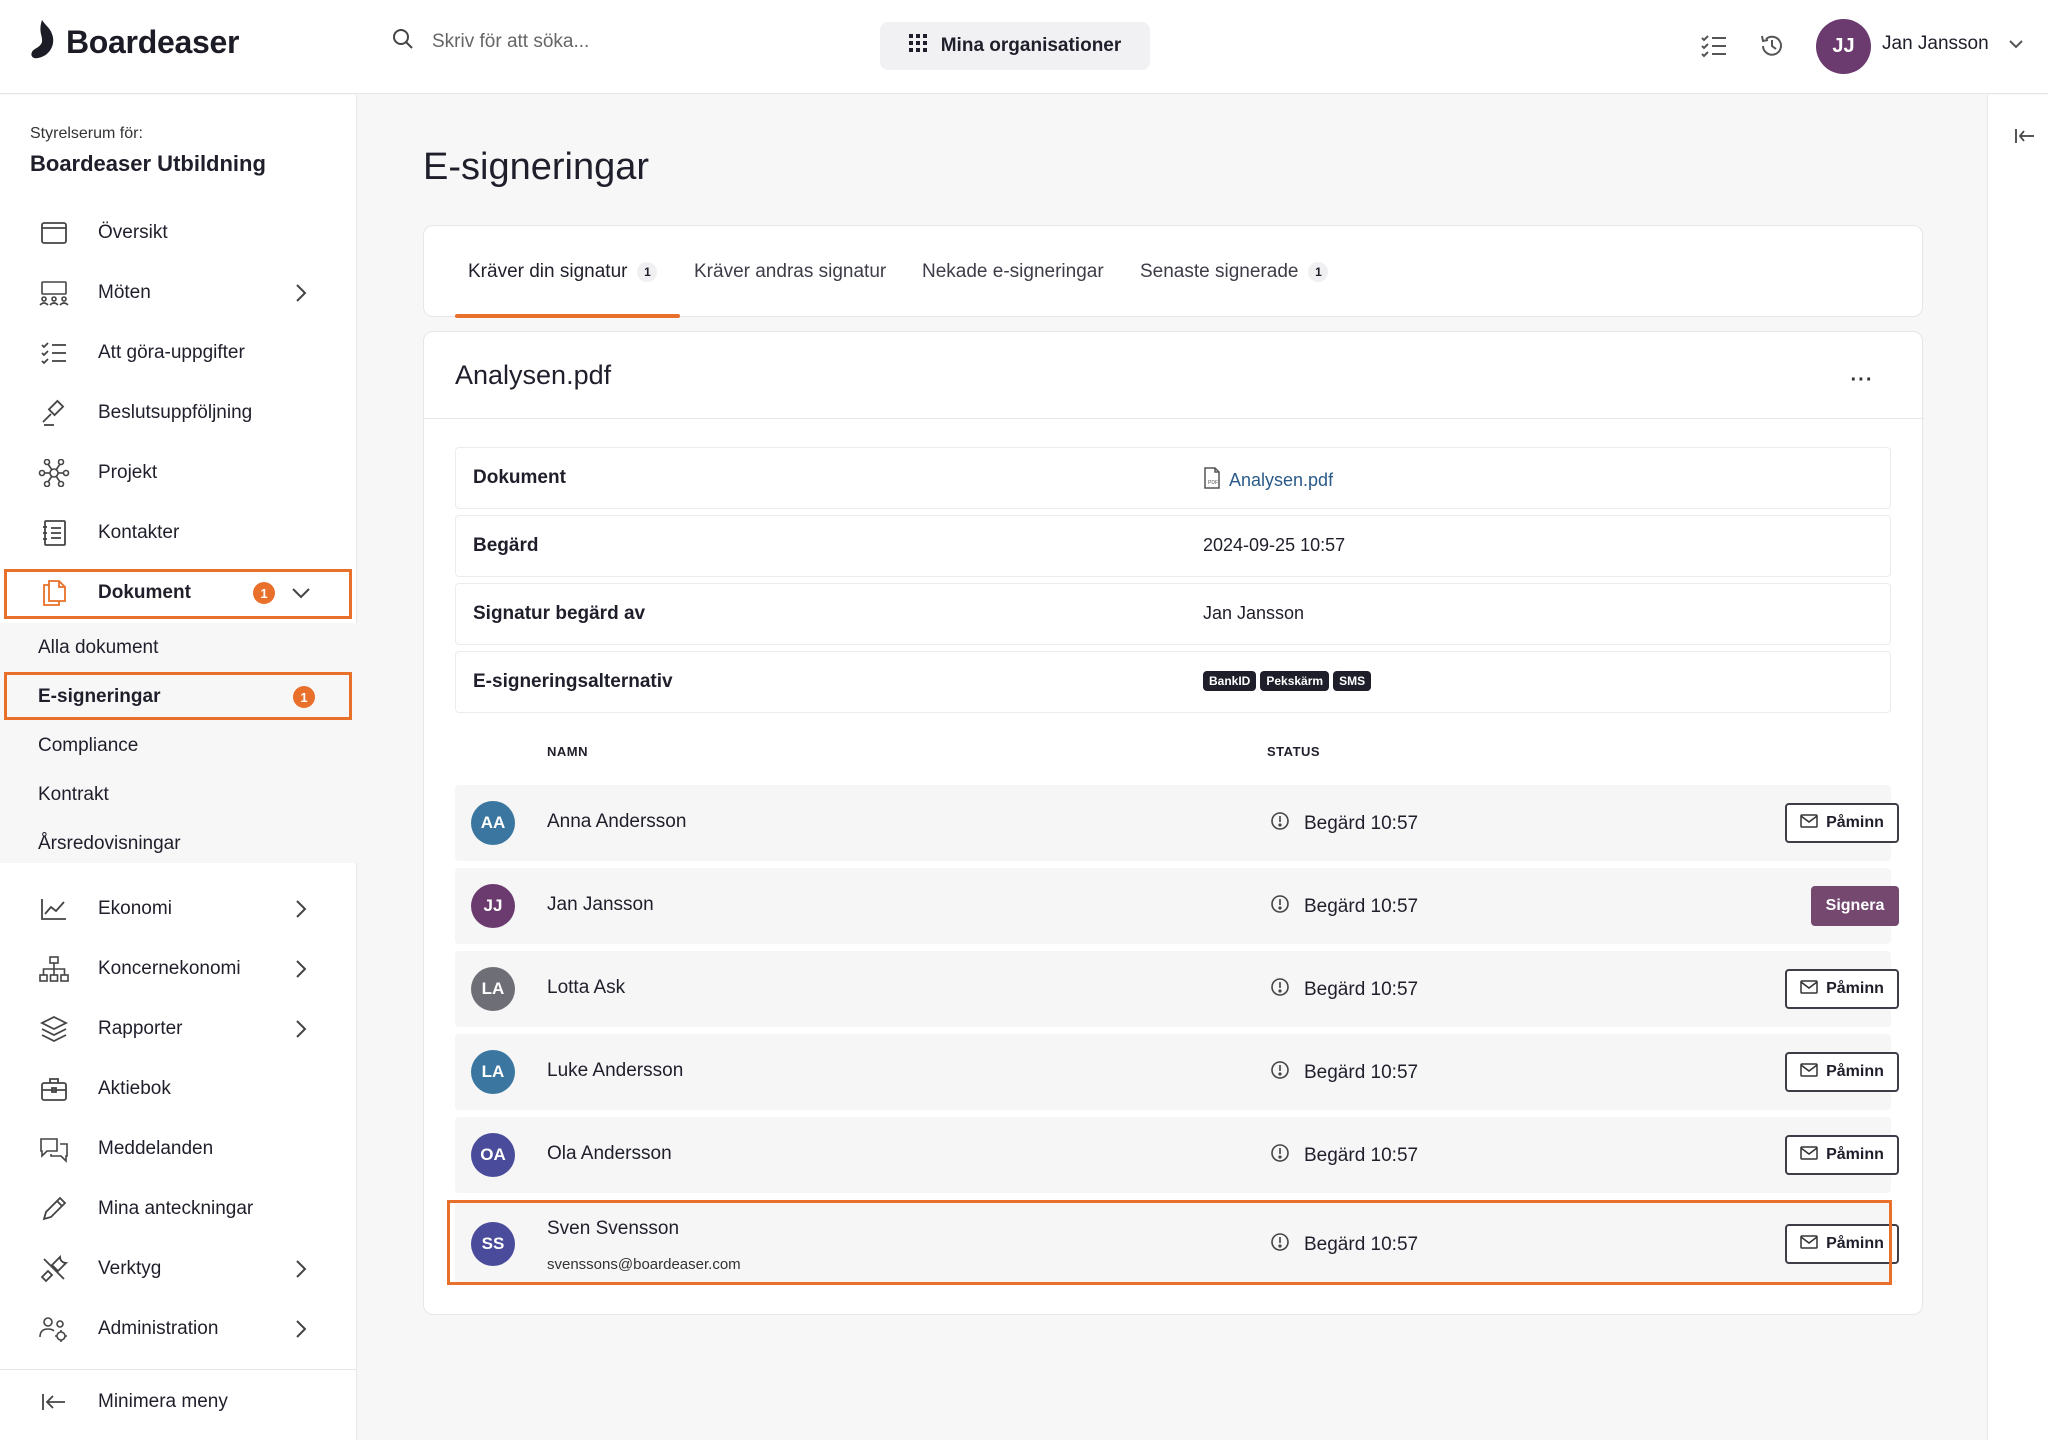 The image size is (2048, 1440). I want to click on history-icon, so click(1772, 46).